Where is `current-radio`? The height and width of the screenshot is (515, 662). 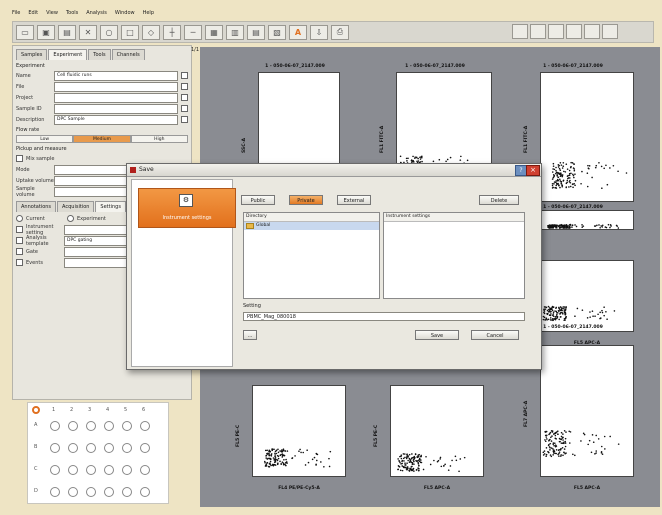 current-radio is located at coordinates (19, 218).